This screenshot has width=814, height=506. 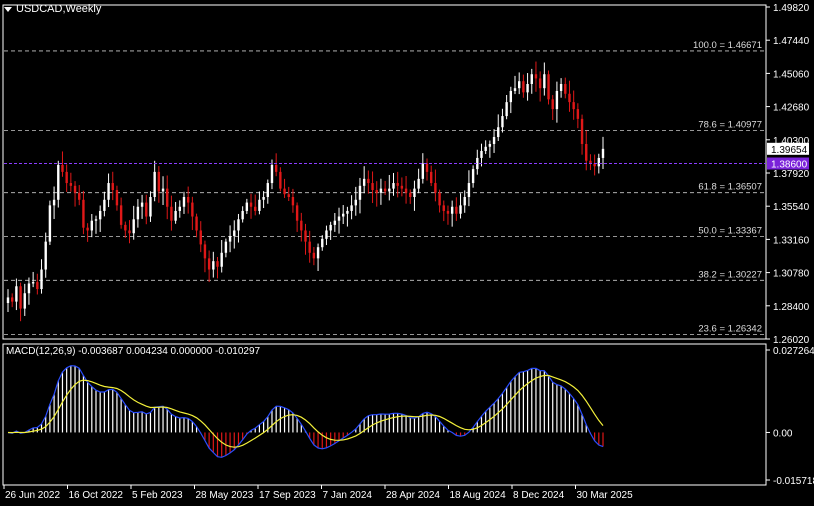 What do you see at coordinates (52, 9) in the screenshot?
I see `chart-title: USDCAD,Weekly` at bounding box center [52, 9].